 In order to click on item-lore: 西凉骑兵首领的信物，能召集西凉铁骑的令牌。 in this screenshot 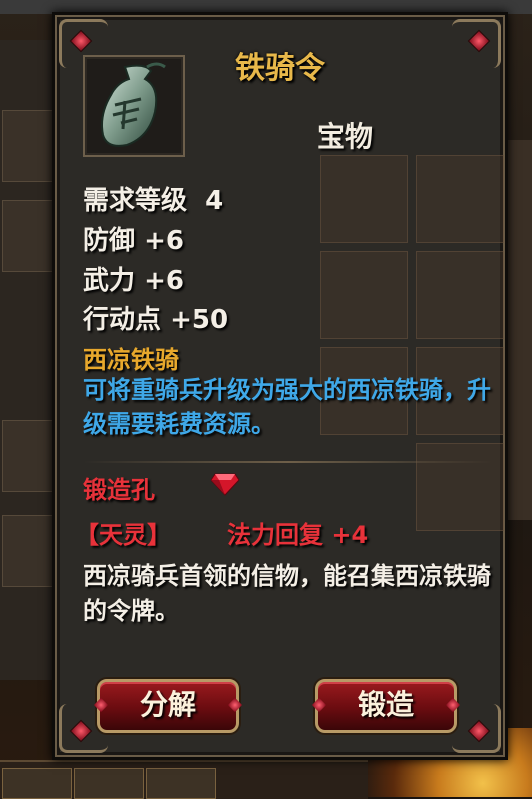, I will do `click(287, 593)`.